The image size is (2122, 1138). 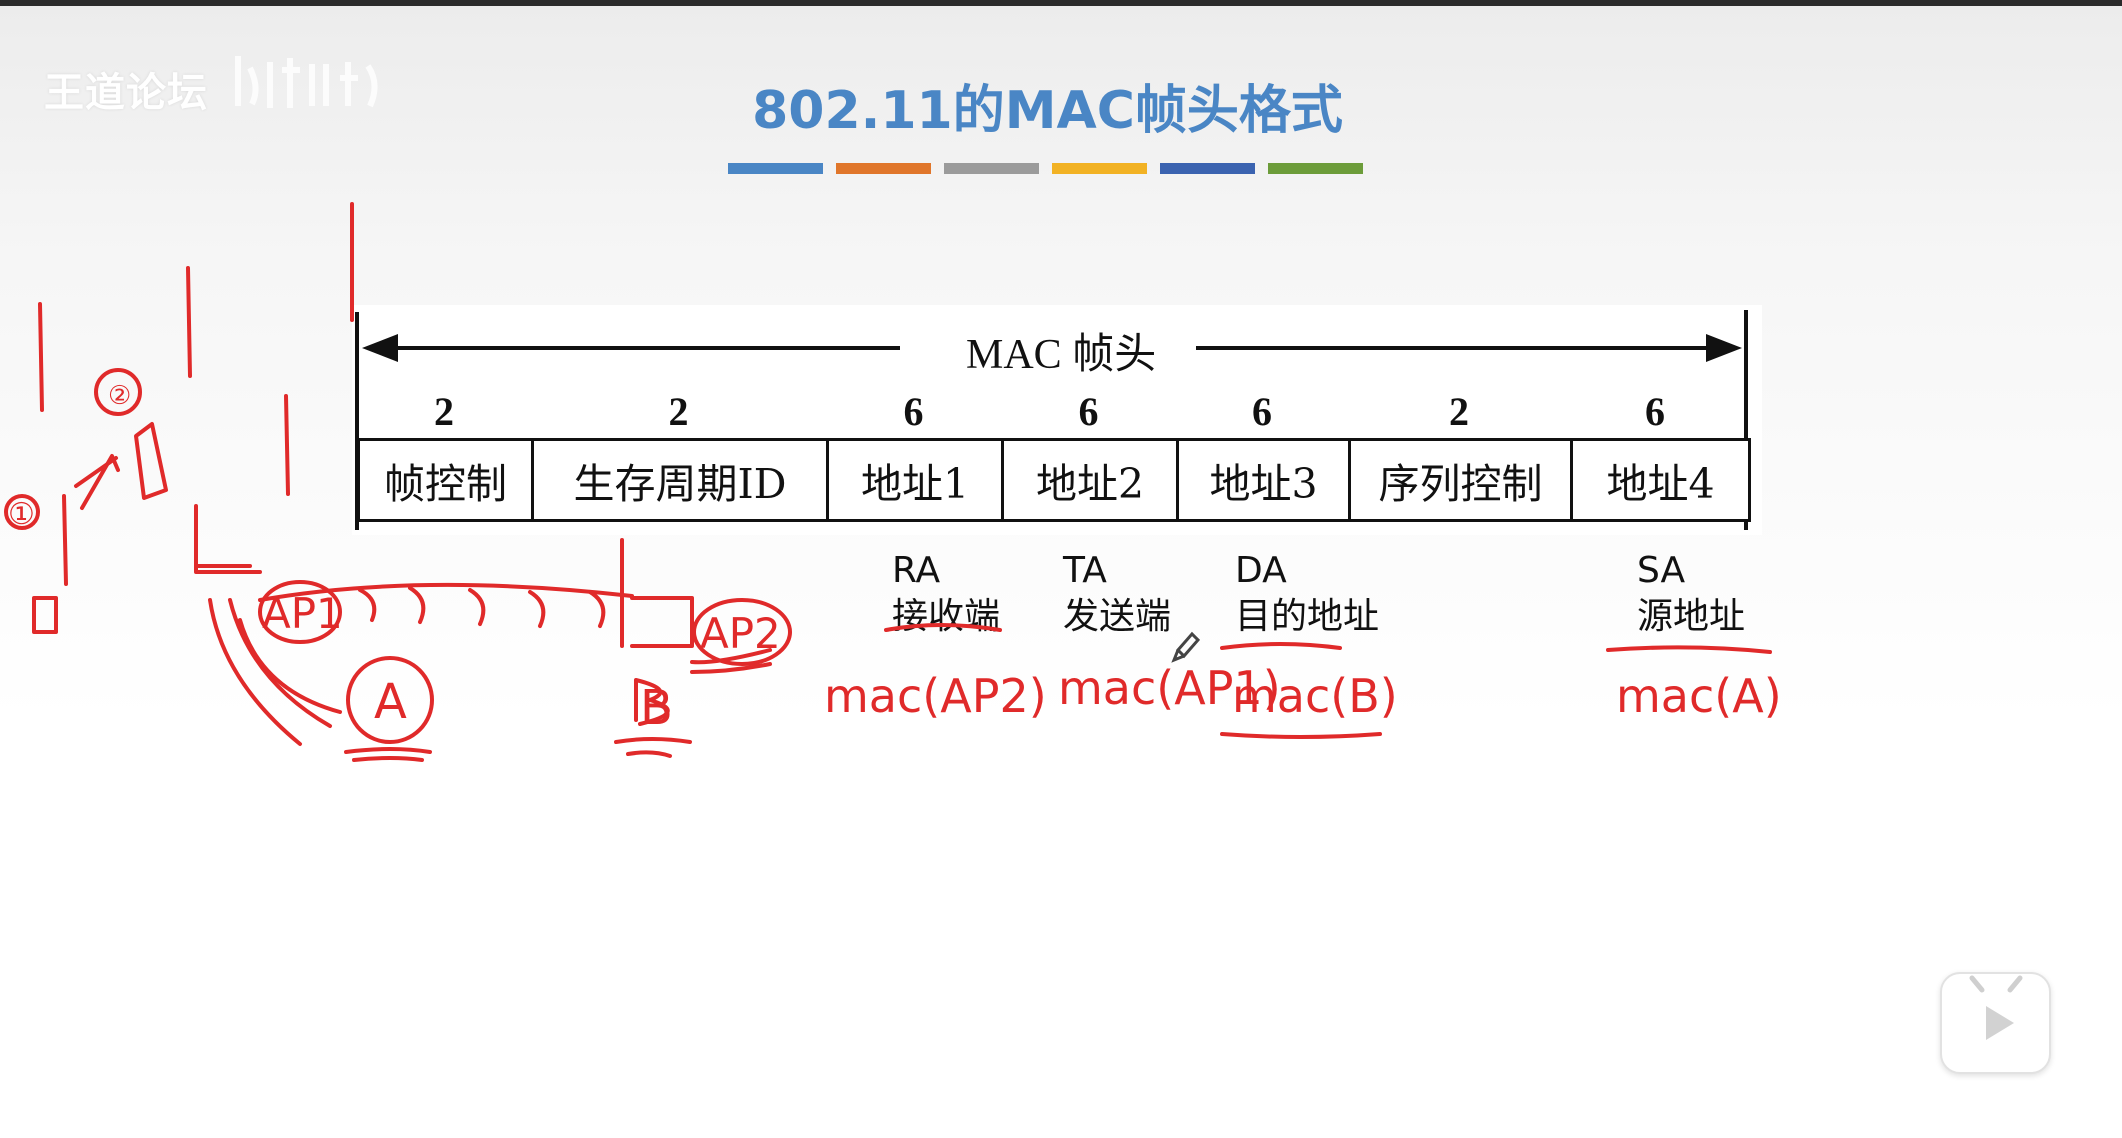 I want to click on ink-text: mac(A), so click(x=1699, y=696).